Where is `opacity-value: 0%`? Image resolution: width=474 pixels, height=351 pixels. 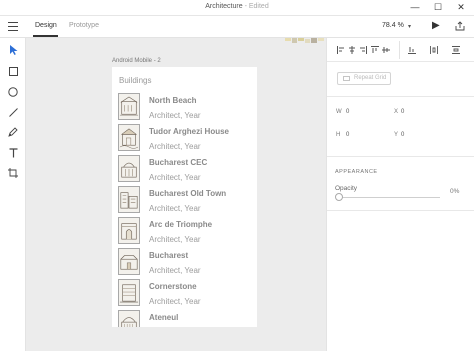 opacity-value: 0% is located at coordinates (454, 191).